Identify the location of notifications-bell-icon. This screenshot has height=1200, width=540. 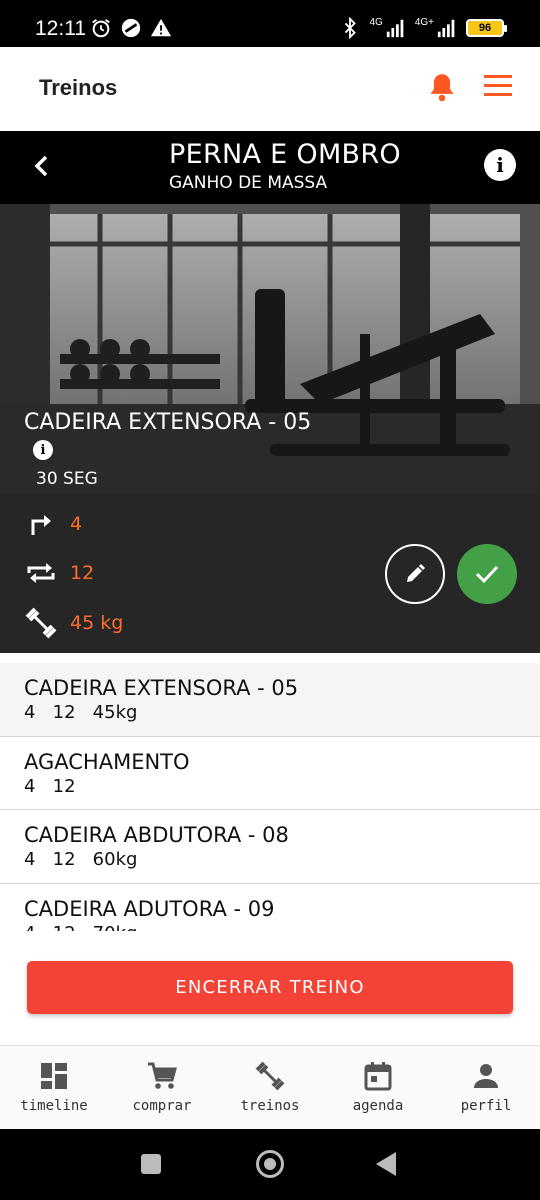
(442, 87).